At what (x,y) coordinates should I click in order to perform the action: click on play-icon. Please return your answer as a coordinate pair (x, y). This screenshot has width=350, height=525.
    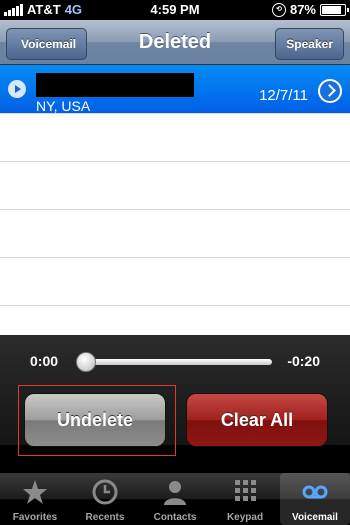
    Looking at the image, I should click on (17, 89).